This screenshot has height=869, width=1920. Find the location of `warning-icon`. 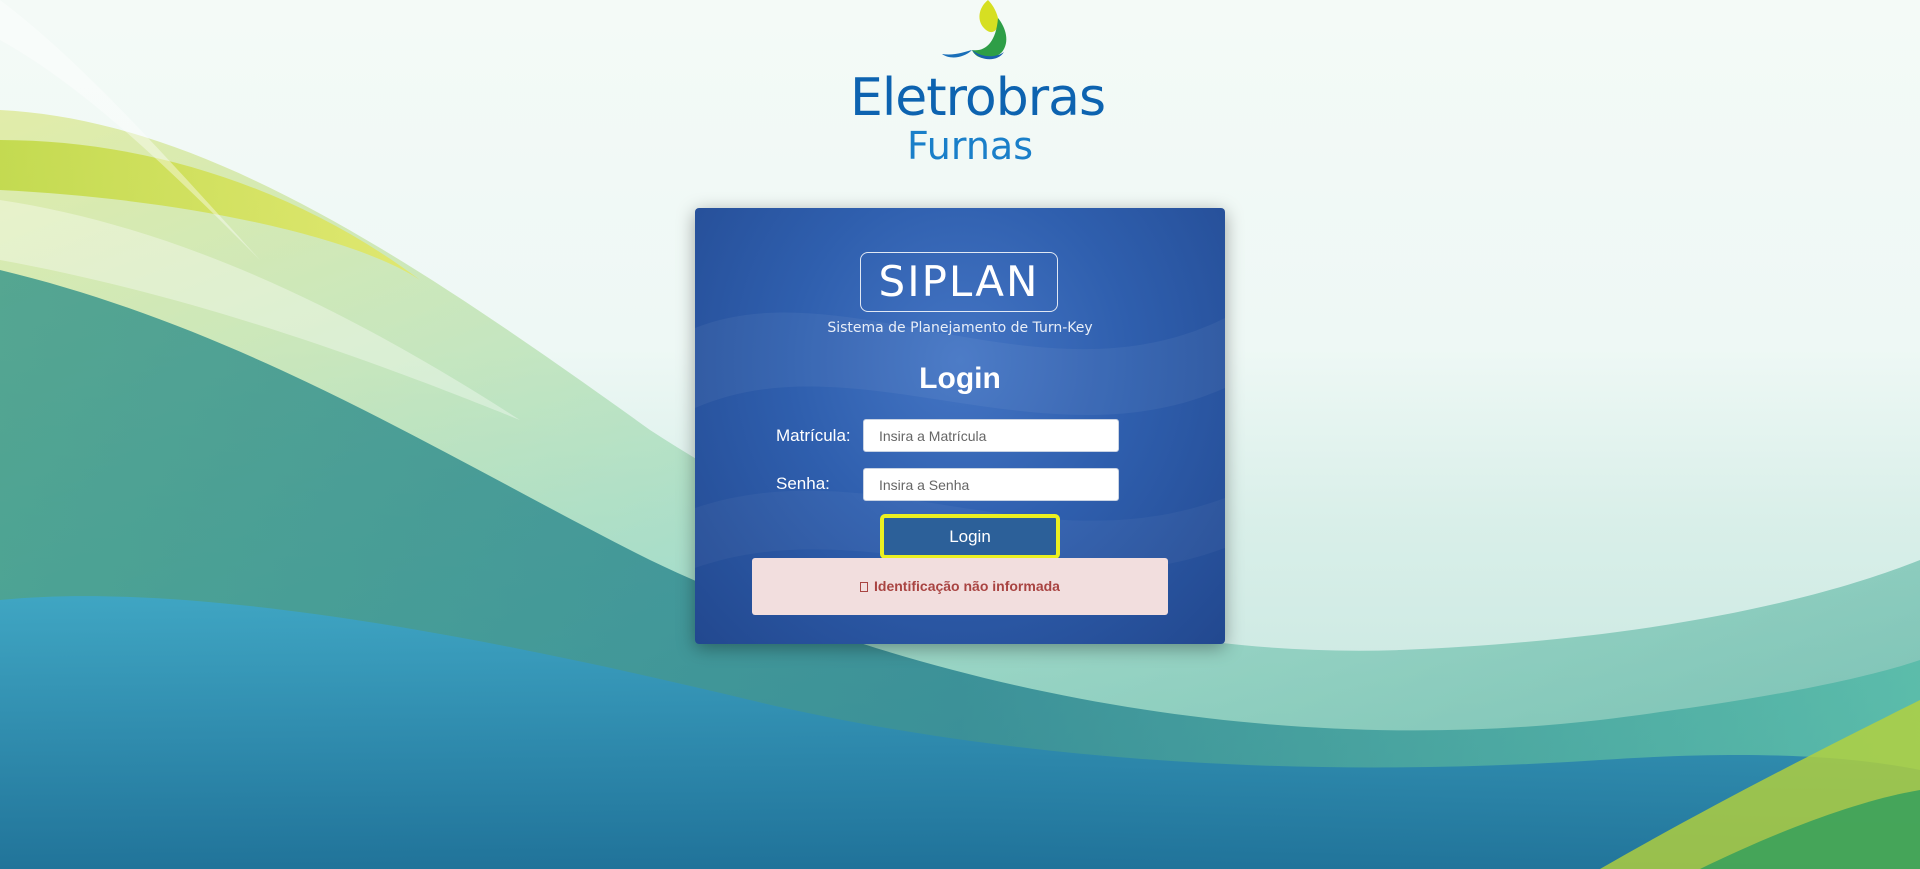

warning-icon is located at coordinates (864, 587).